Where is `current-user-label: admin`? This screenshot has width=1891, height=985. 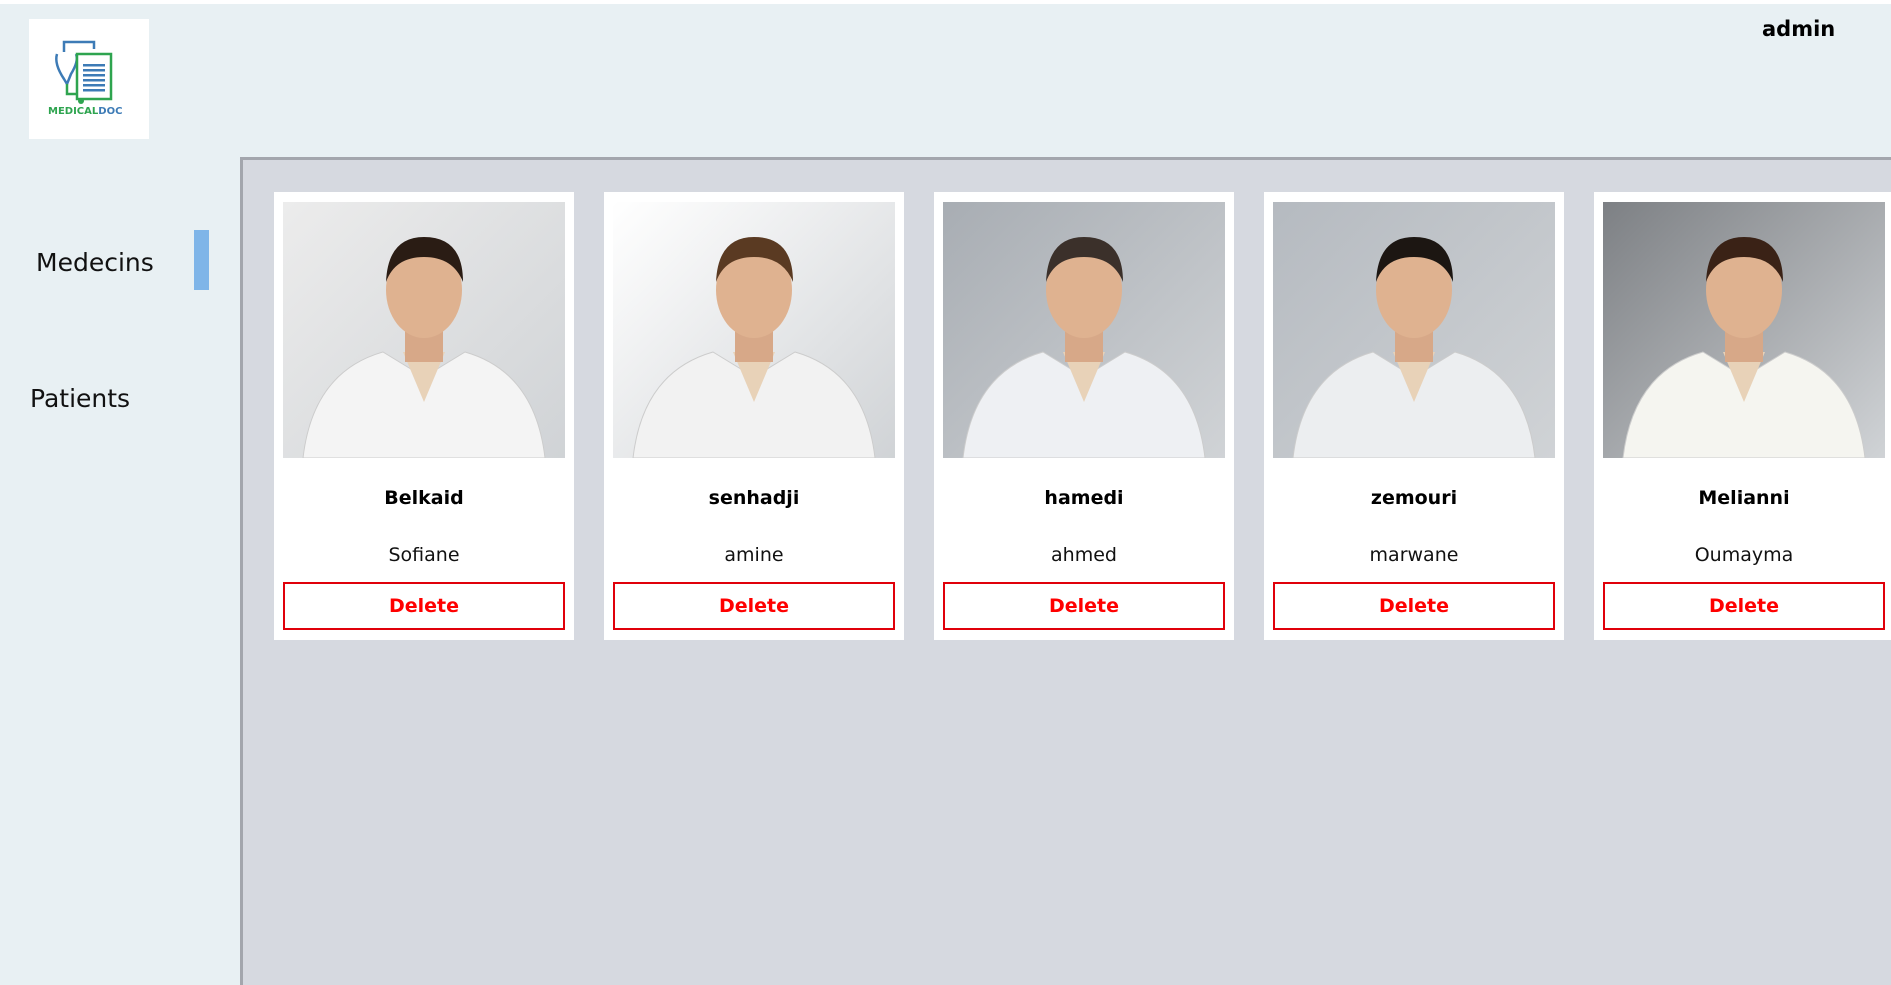
current-user-label: admin is located at coordinates (1798, 29).